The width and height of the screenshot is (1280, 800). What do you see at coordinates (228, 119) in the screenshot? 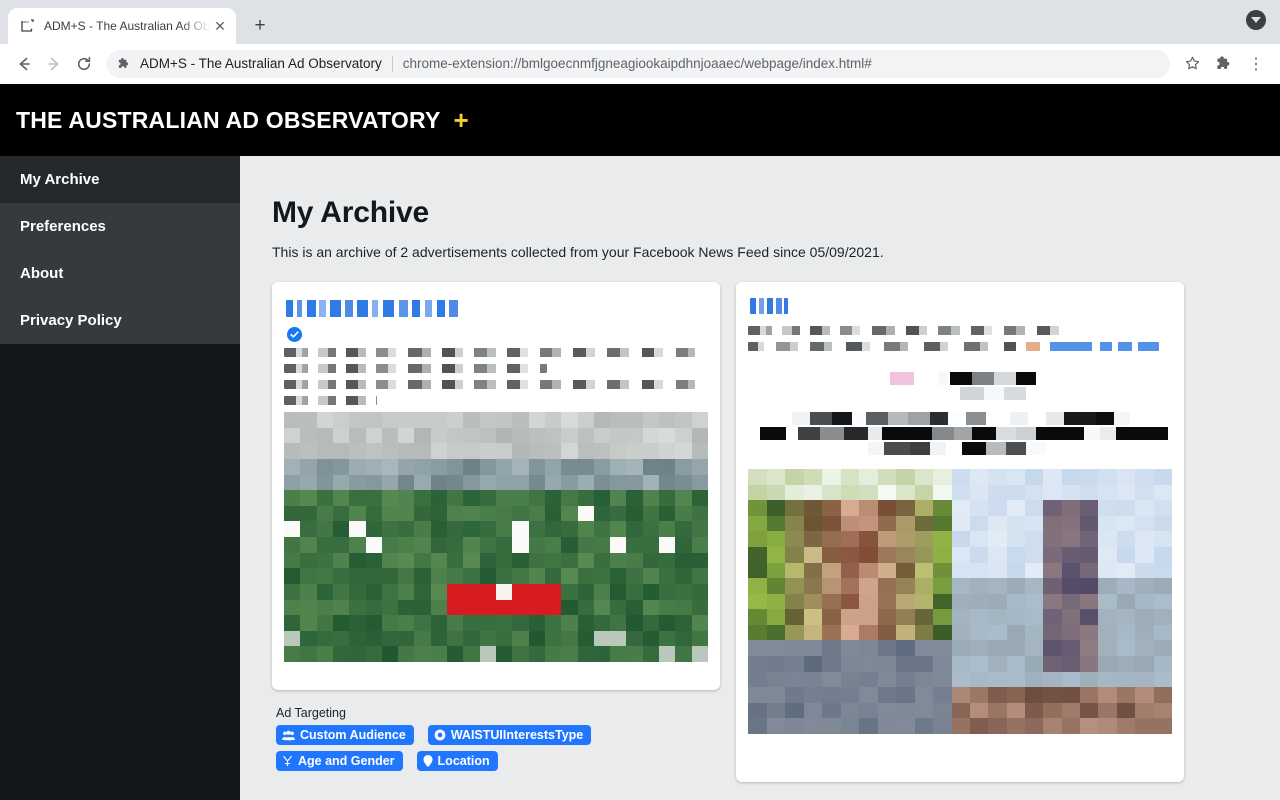
I see `site-title: THE AUSTRALIAN AD OBSERVATORY` at bounding box center [228, 119].